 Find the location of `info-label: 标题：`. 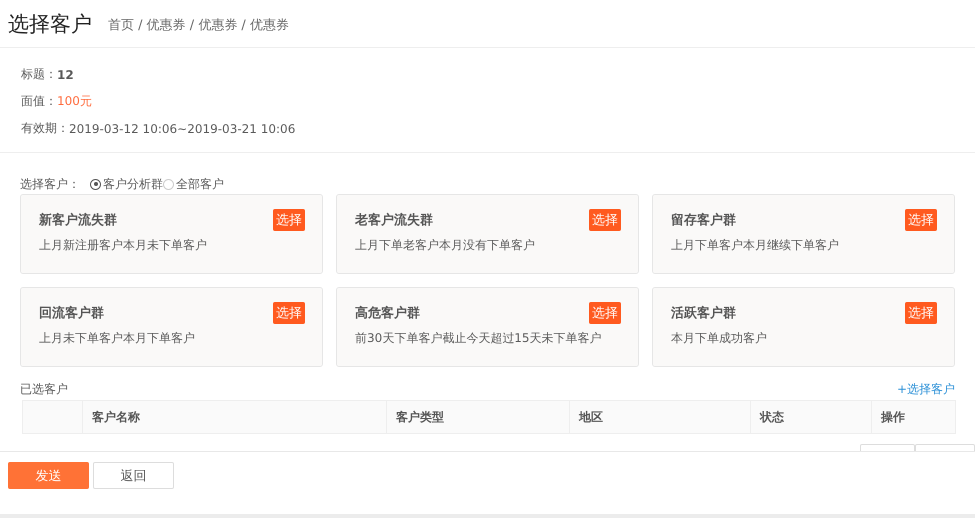

info-label: 标题： is located at coordinates (39, 74).